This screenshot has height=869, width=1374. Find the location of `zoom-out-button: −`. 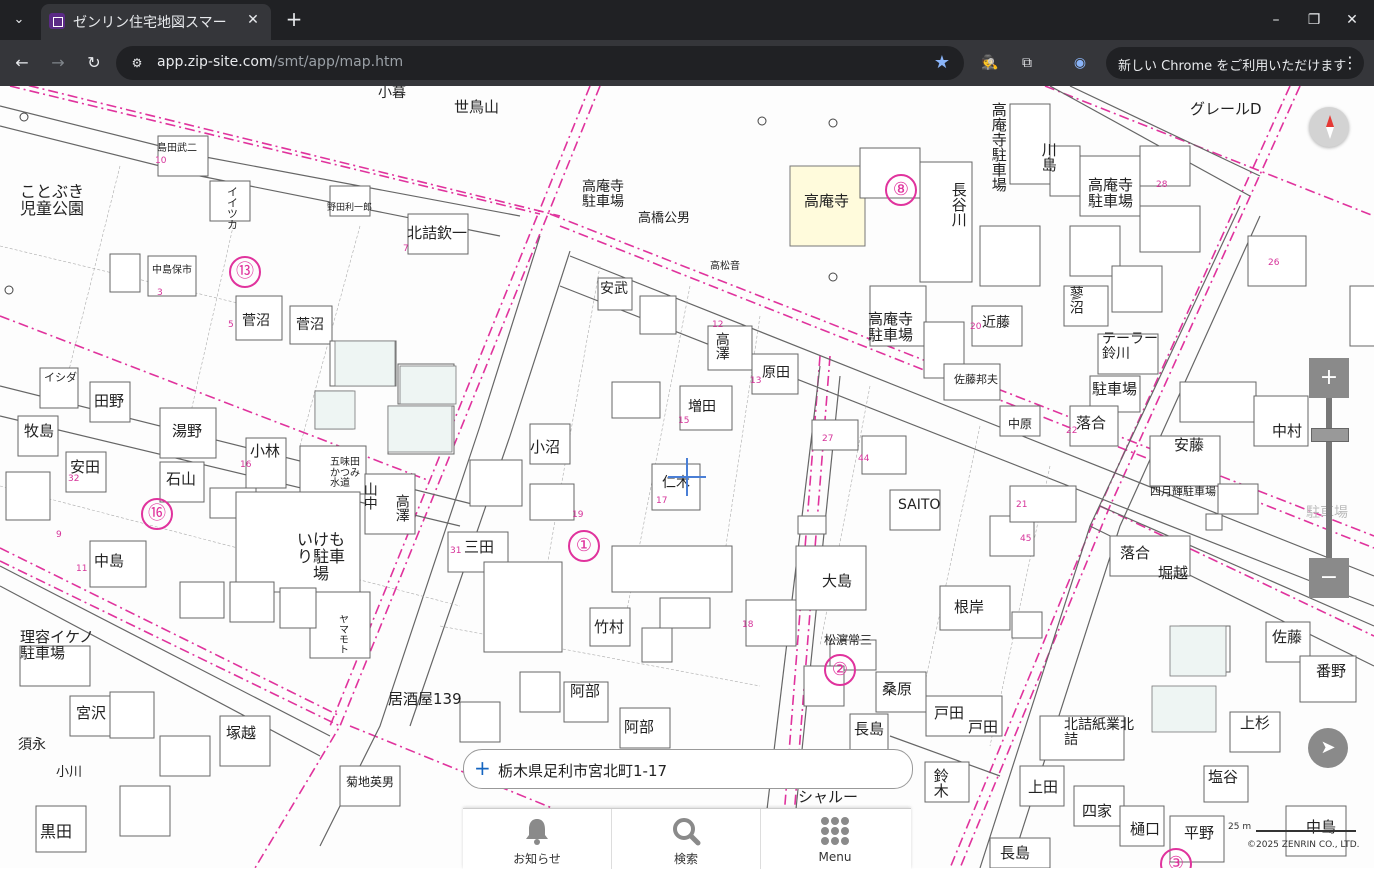

zoom-out-button: − is located at coordinates (1329, 578).